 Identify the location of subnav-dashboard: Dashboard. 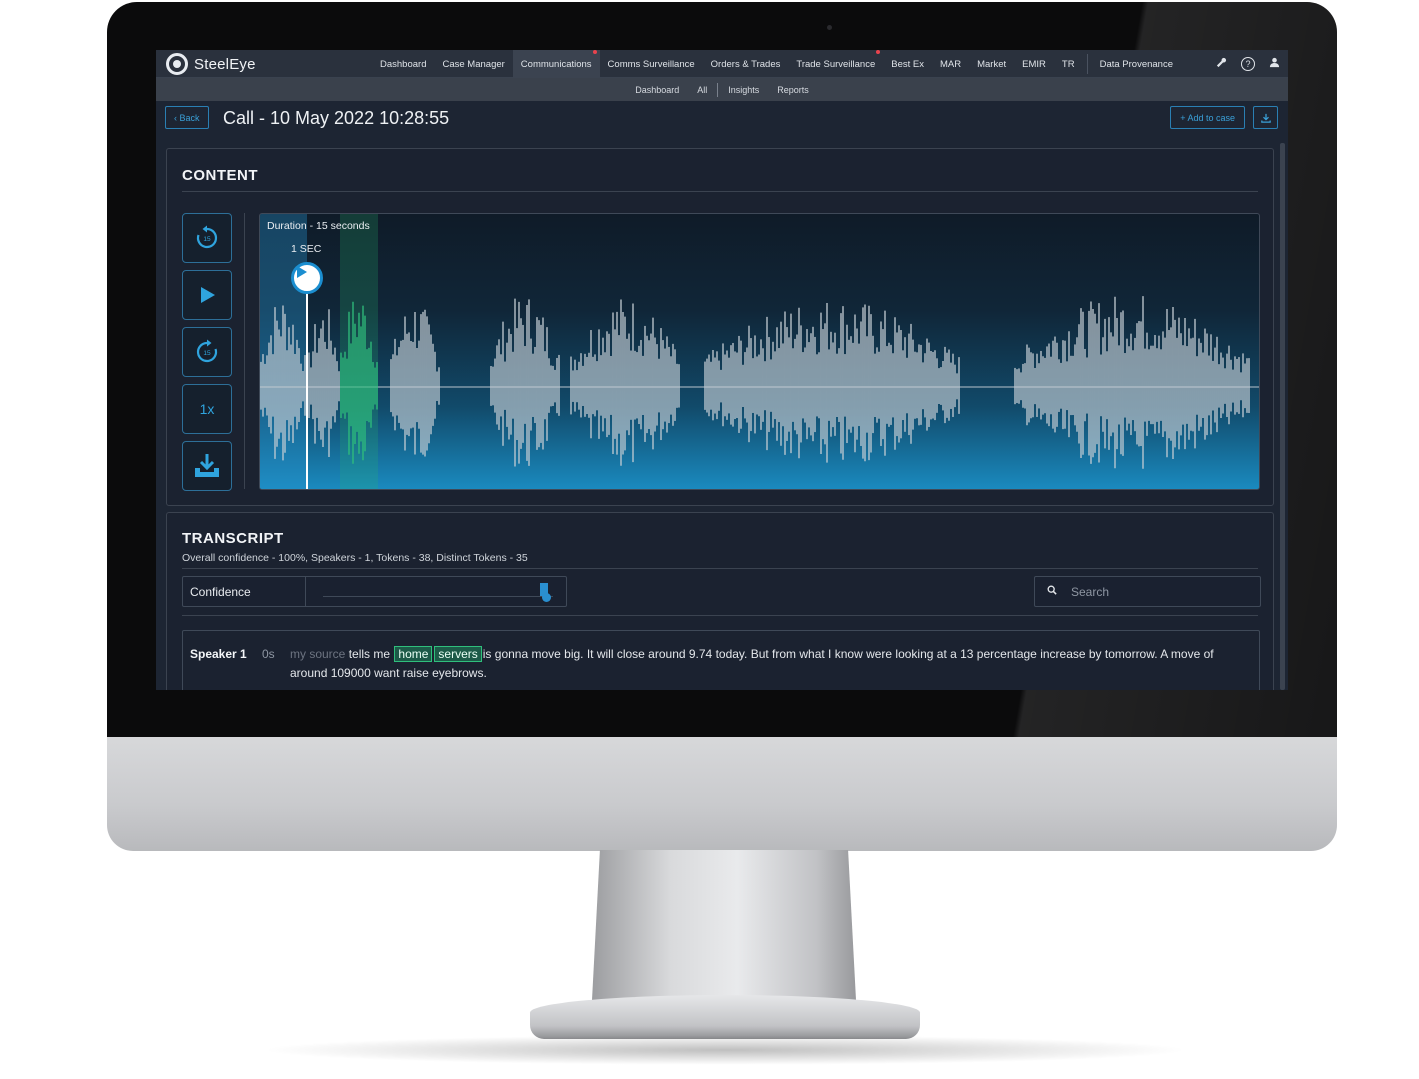
(657, 90).